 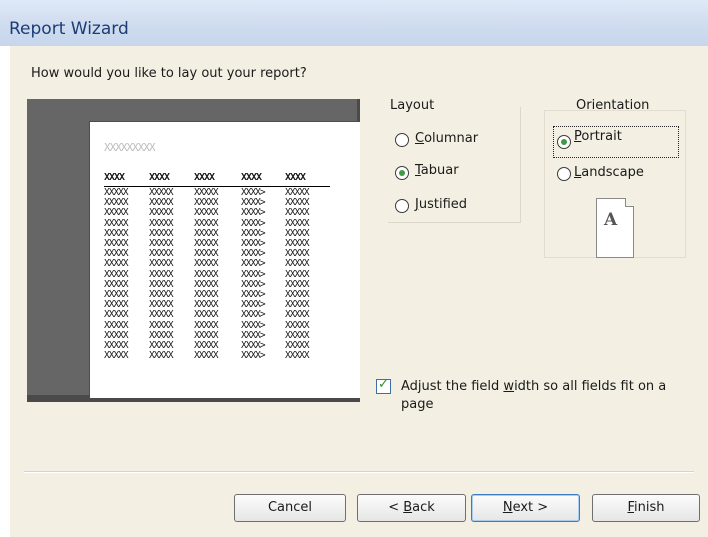 I want to click on landscape-label: Landscape, so click(x=609, y=172).